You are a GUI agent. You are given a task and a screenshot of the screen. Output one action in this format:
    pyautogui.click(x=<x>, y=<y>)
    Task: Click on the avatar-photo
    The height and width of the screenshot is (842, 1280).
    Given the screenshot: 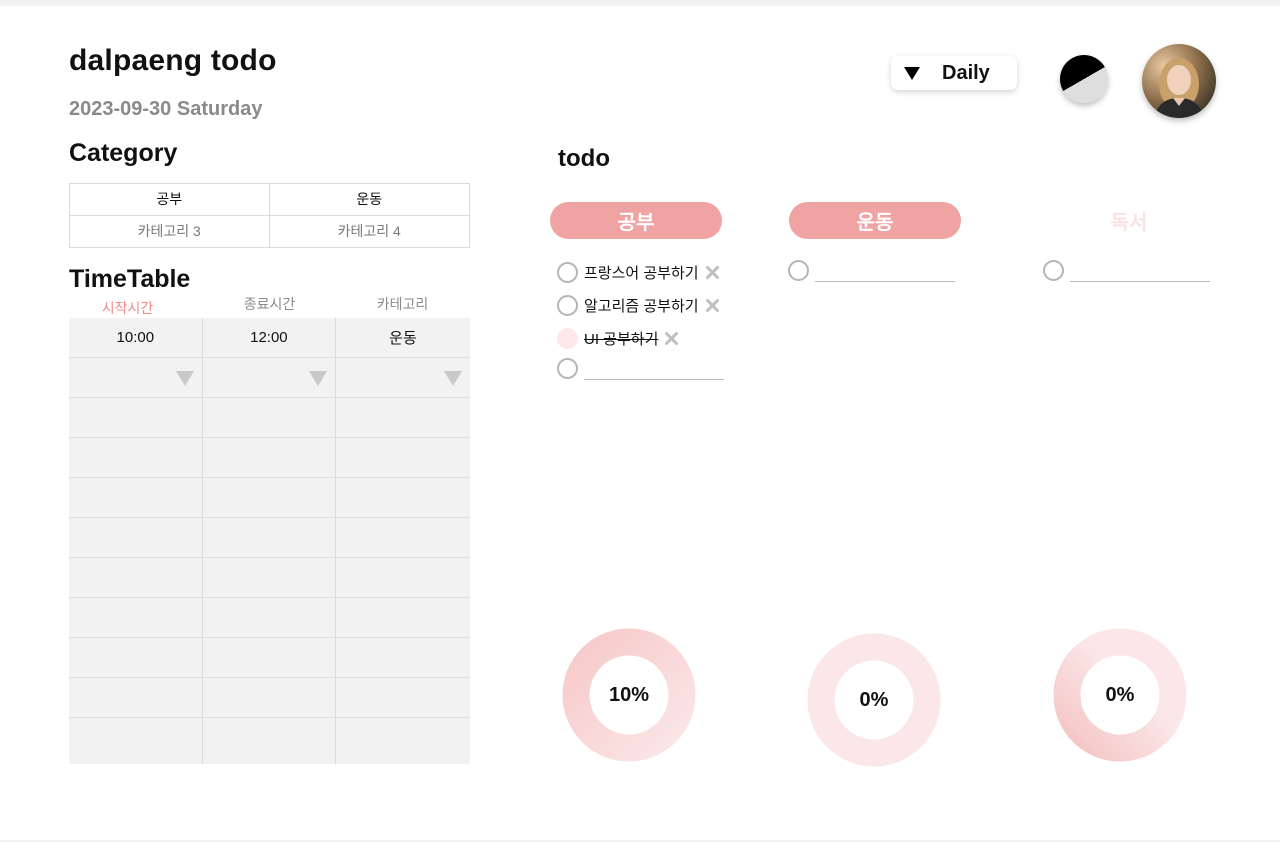 What is the action you would take?
    pyautogui.click(x=1179, y=81)
    